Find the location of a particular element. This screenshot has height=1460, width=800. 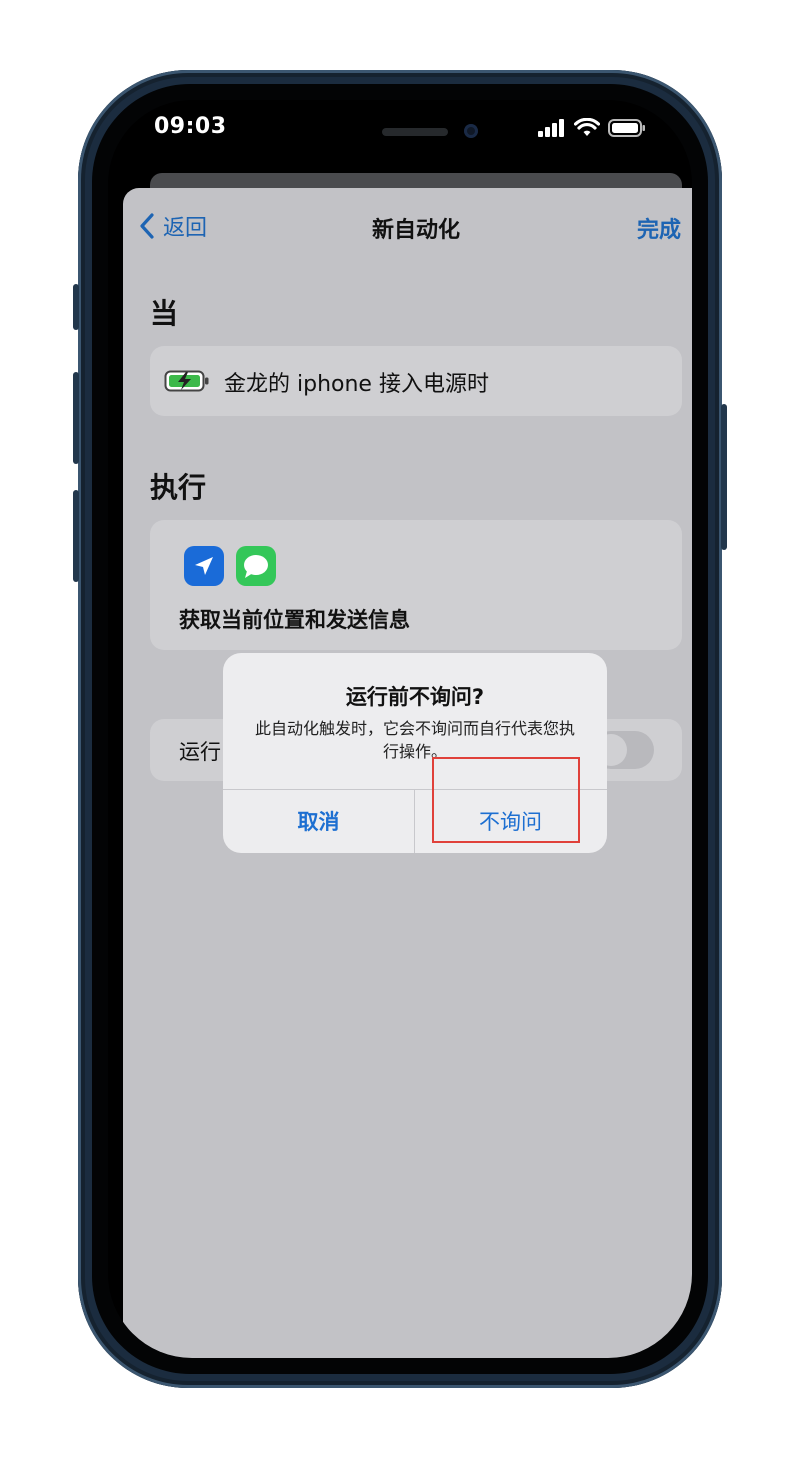

status-icons is located at coordinates (592, 128).